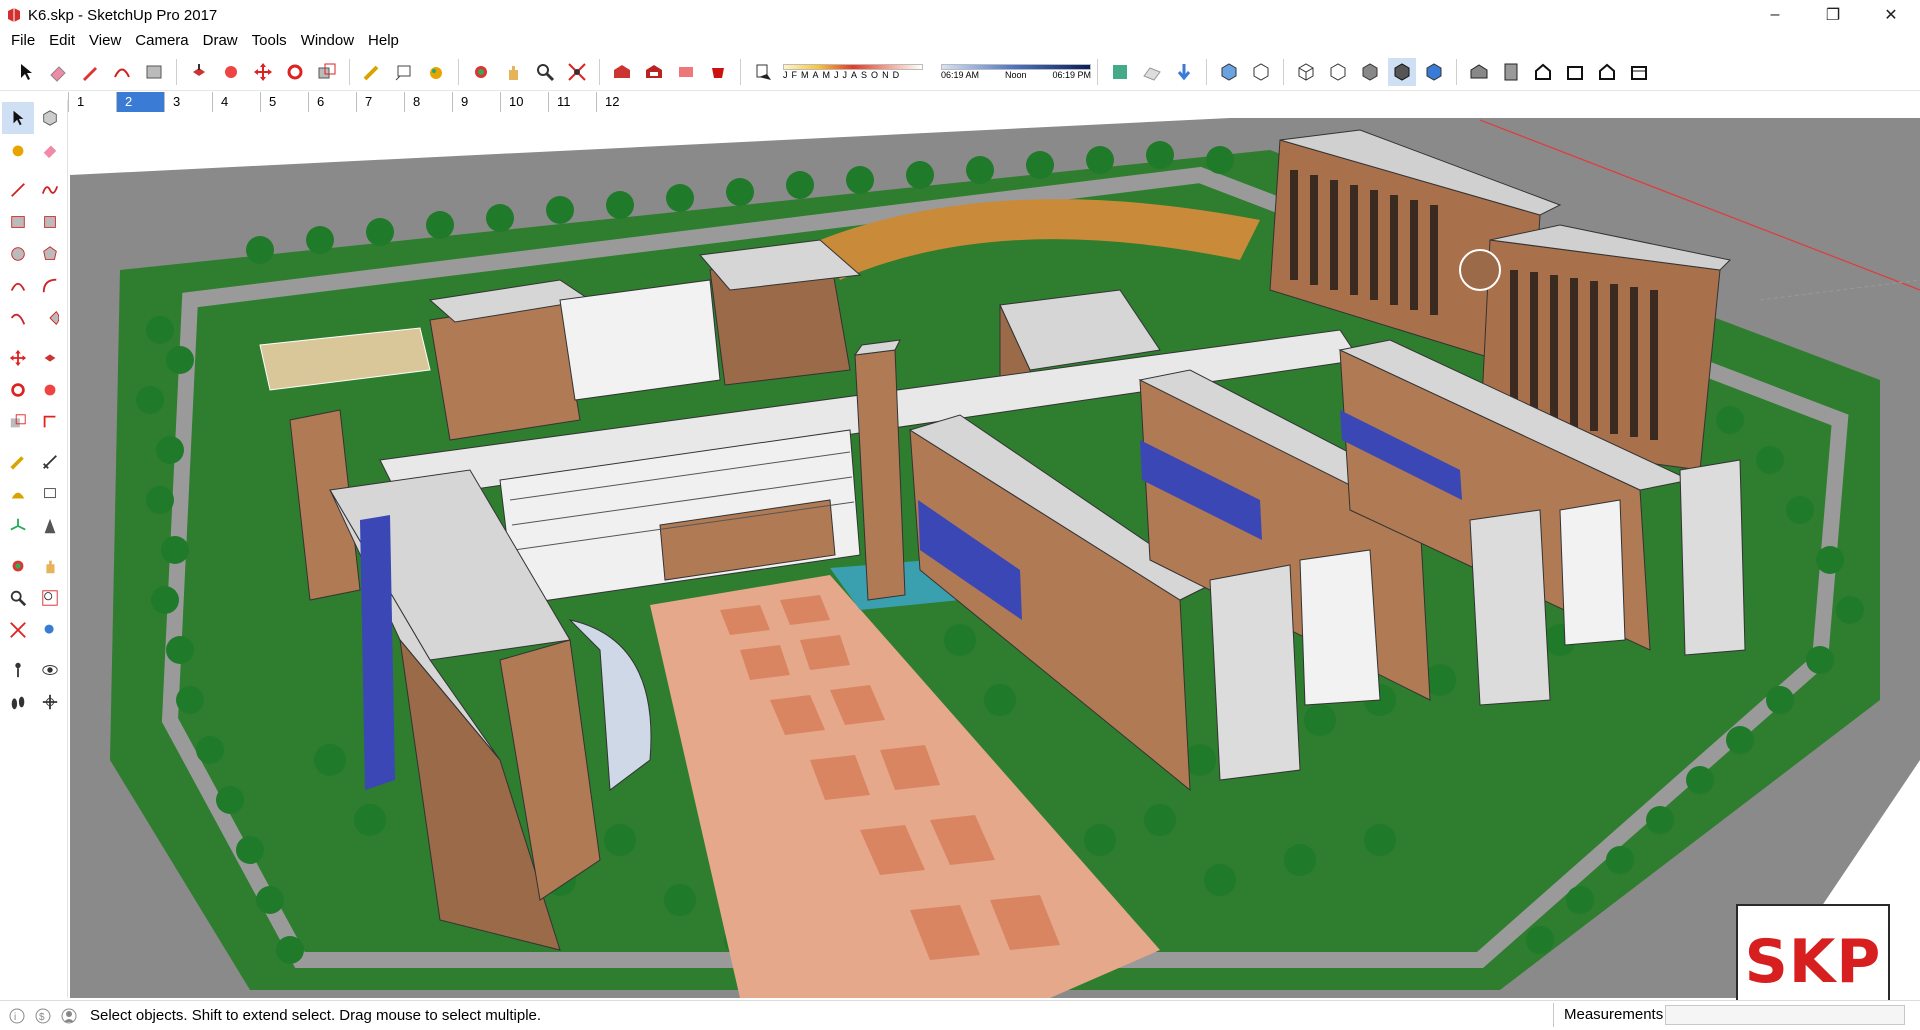 The image size is (1920, 1030). What do you see at coordinates (284, 102) in the screenshot?
I see `scene-tab-5: 5` at bounding box center [284, 102].